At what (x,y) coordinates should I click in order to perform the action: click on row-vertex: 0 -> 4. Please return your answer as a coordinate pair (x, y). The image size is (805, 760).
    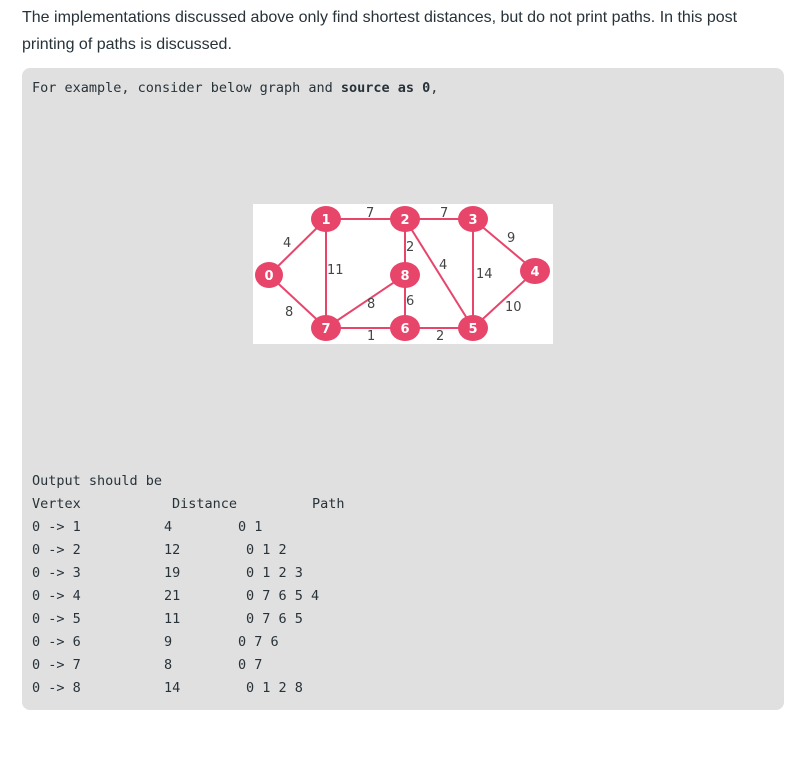
    Looking at the image, I should click on (56, 596).